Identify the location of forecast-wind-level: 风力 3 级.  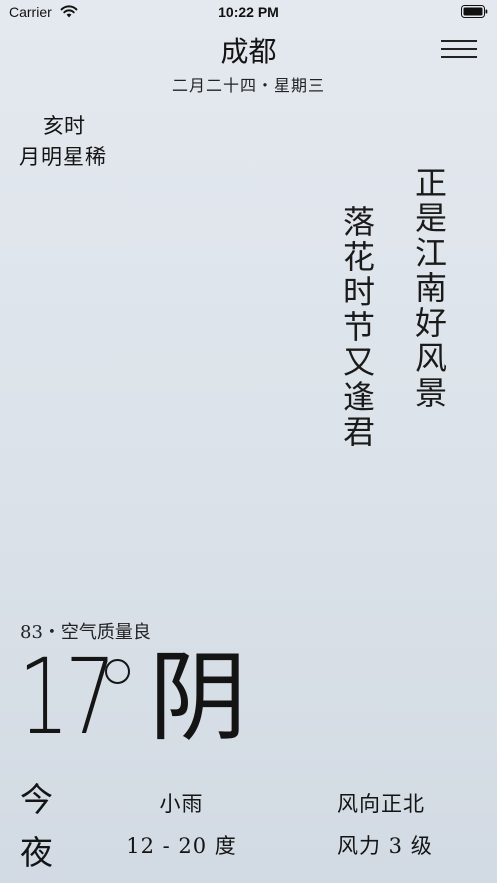
(385, 846).